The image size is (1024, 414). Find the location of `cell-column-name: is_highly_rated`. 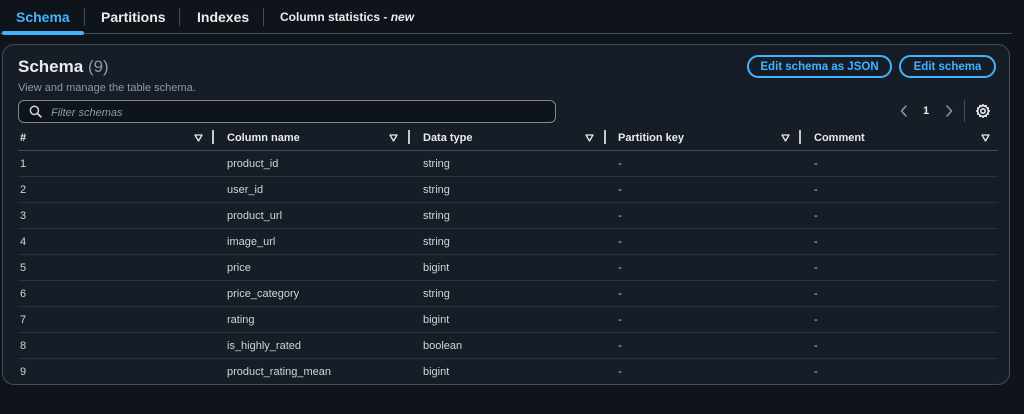

cell-column-name: is_highly_rated is located at coordinates (264, 346).